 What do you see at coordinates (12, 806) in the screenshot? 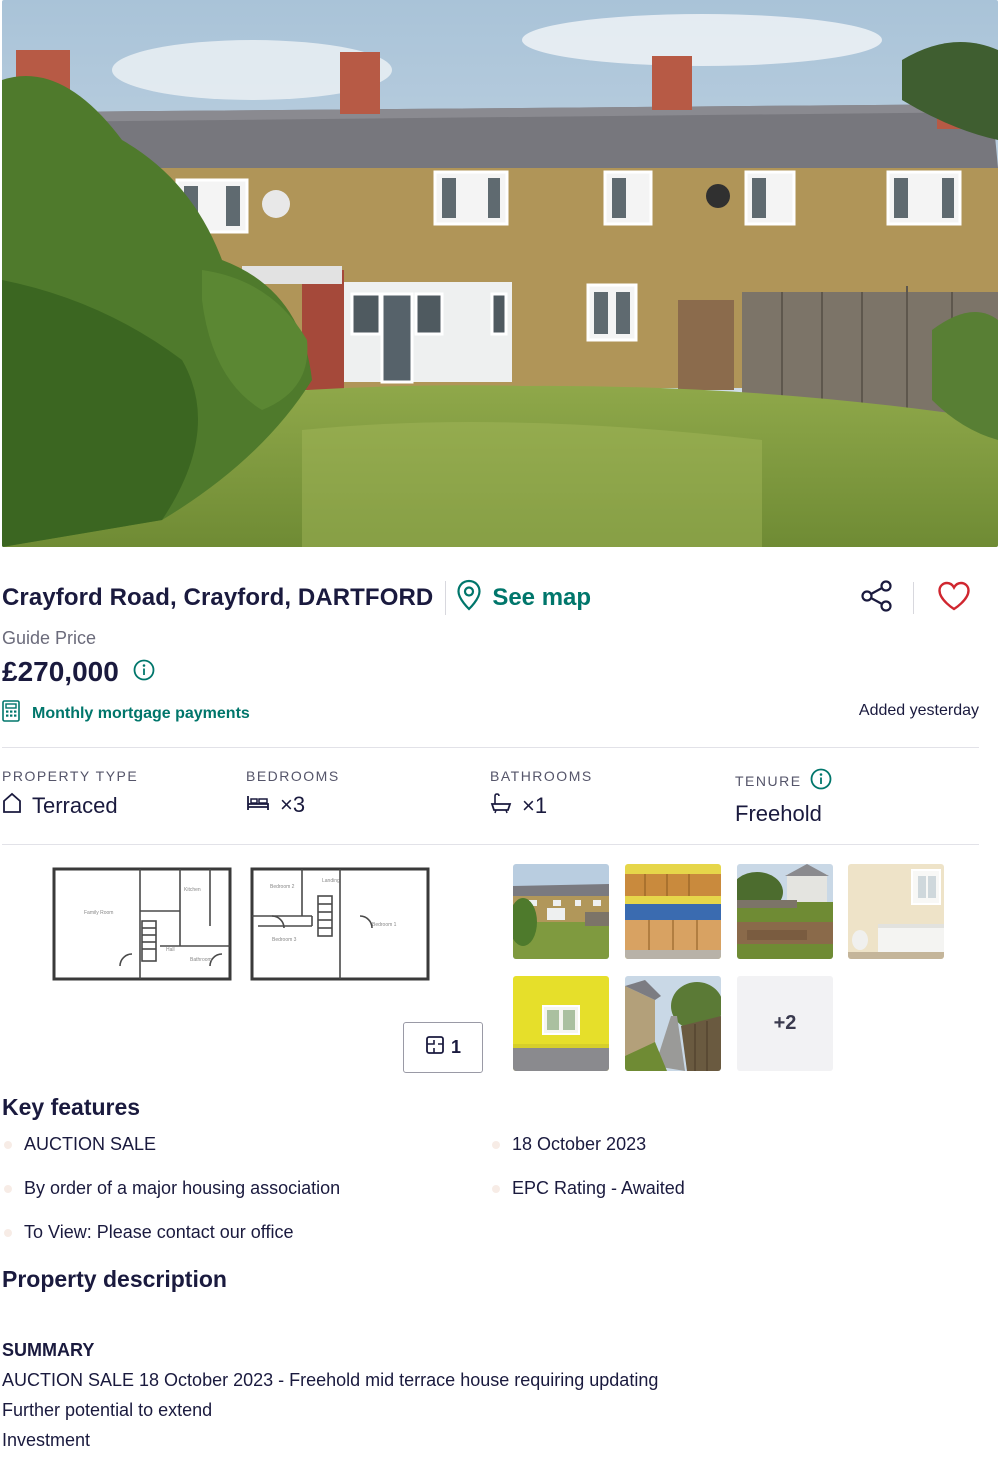
I see `house-icon` at bounding box center [12, 806].